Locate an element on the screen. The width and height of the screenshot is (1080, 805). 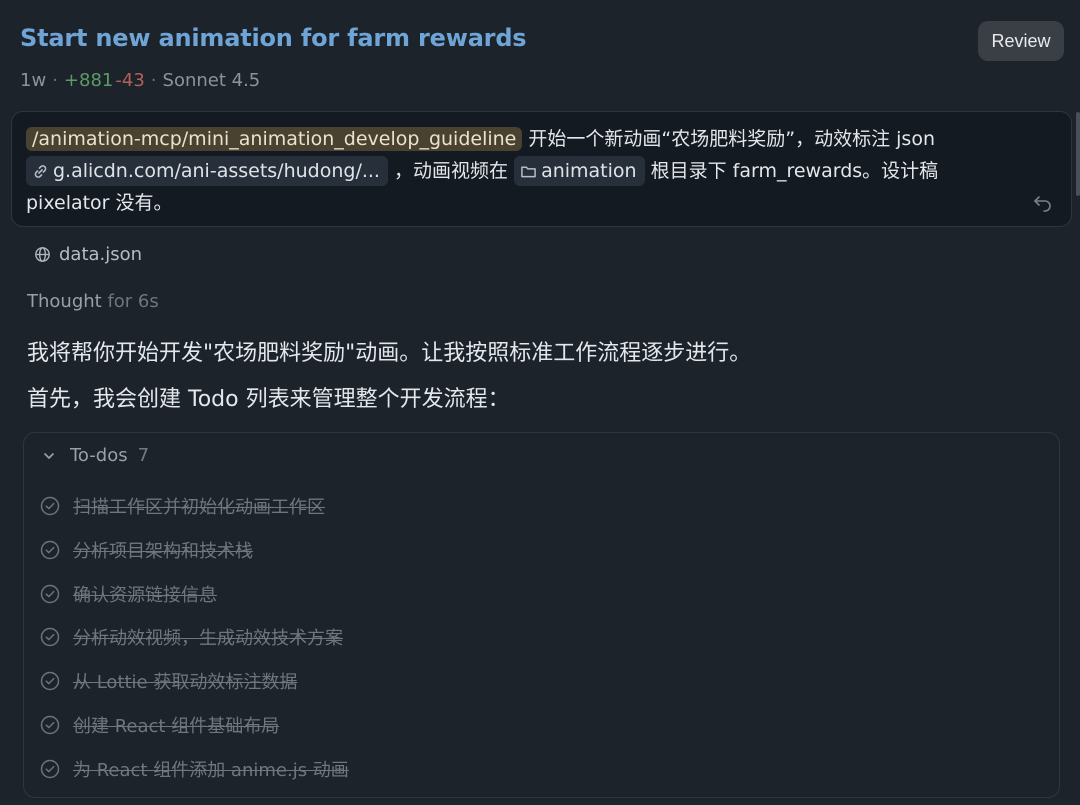
todo-item: 分析动效视频，生成动效技术方案 is located at coordinates (191, 637).